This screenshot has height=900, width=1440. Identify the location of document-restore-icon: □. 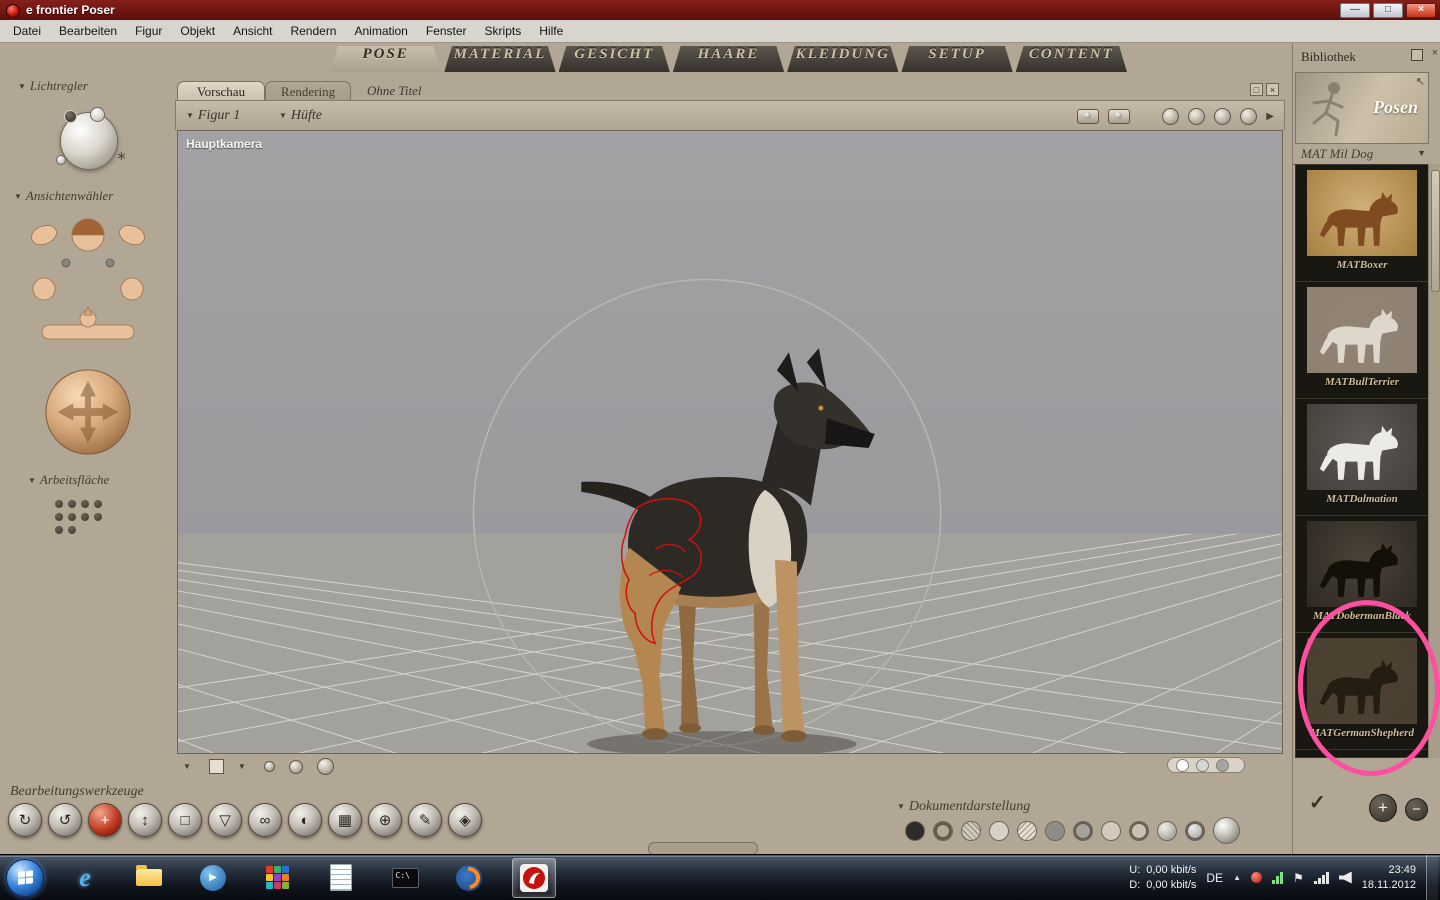
(1256, 89).